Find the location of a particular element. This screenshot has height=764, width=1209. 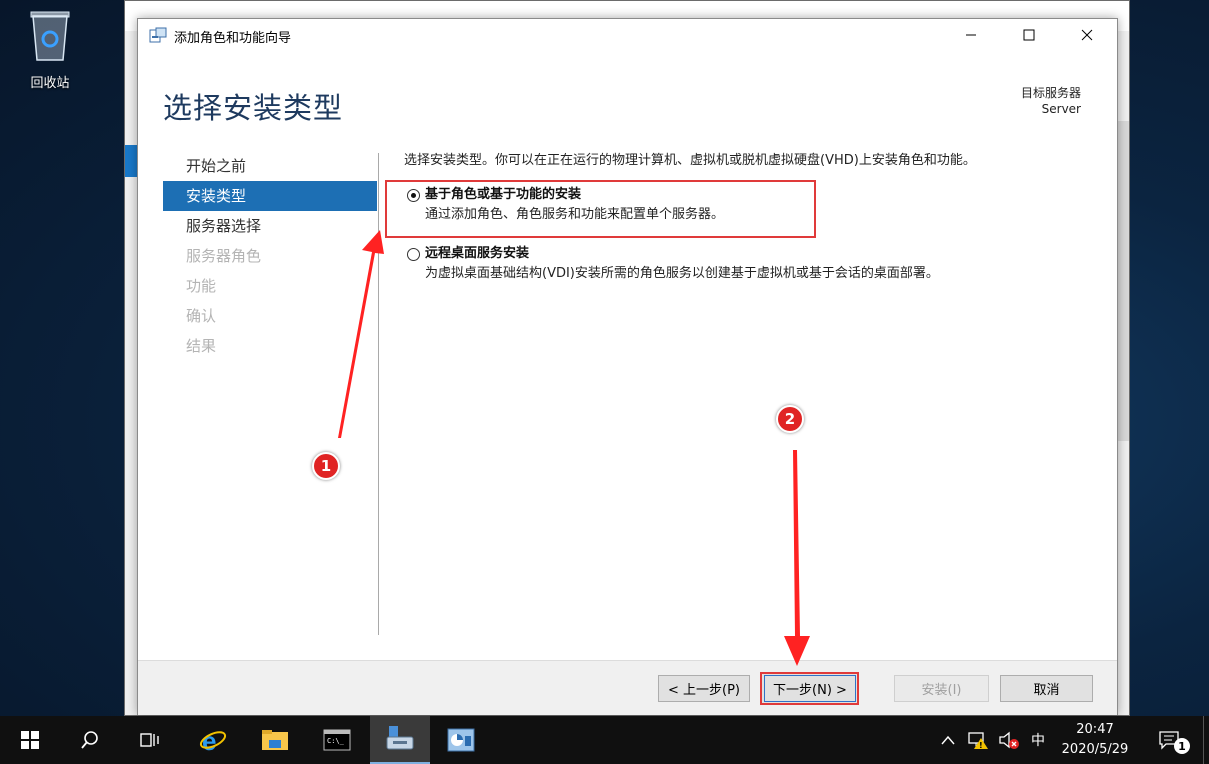

recycle-bin-label: 回收站 is located at coordinates (50, 83).